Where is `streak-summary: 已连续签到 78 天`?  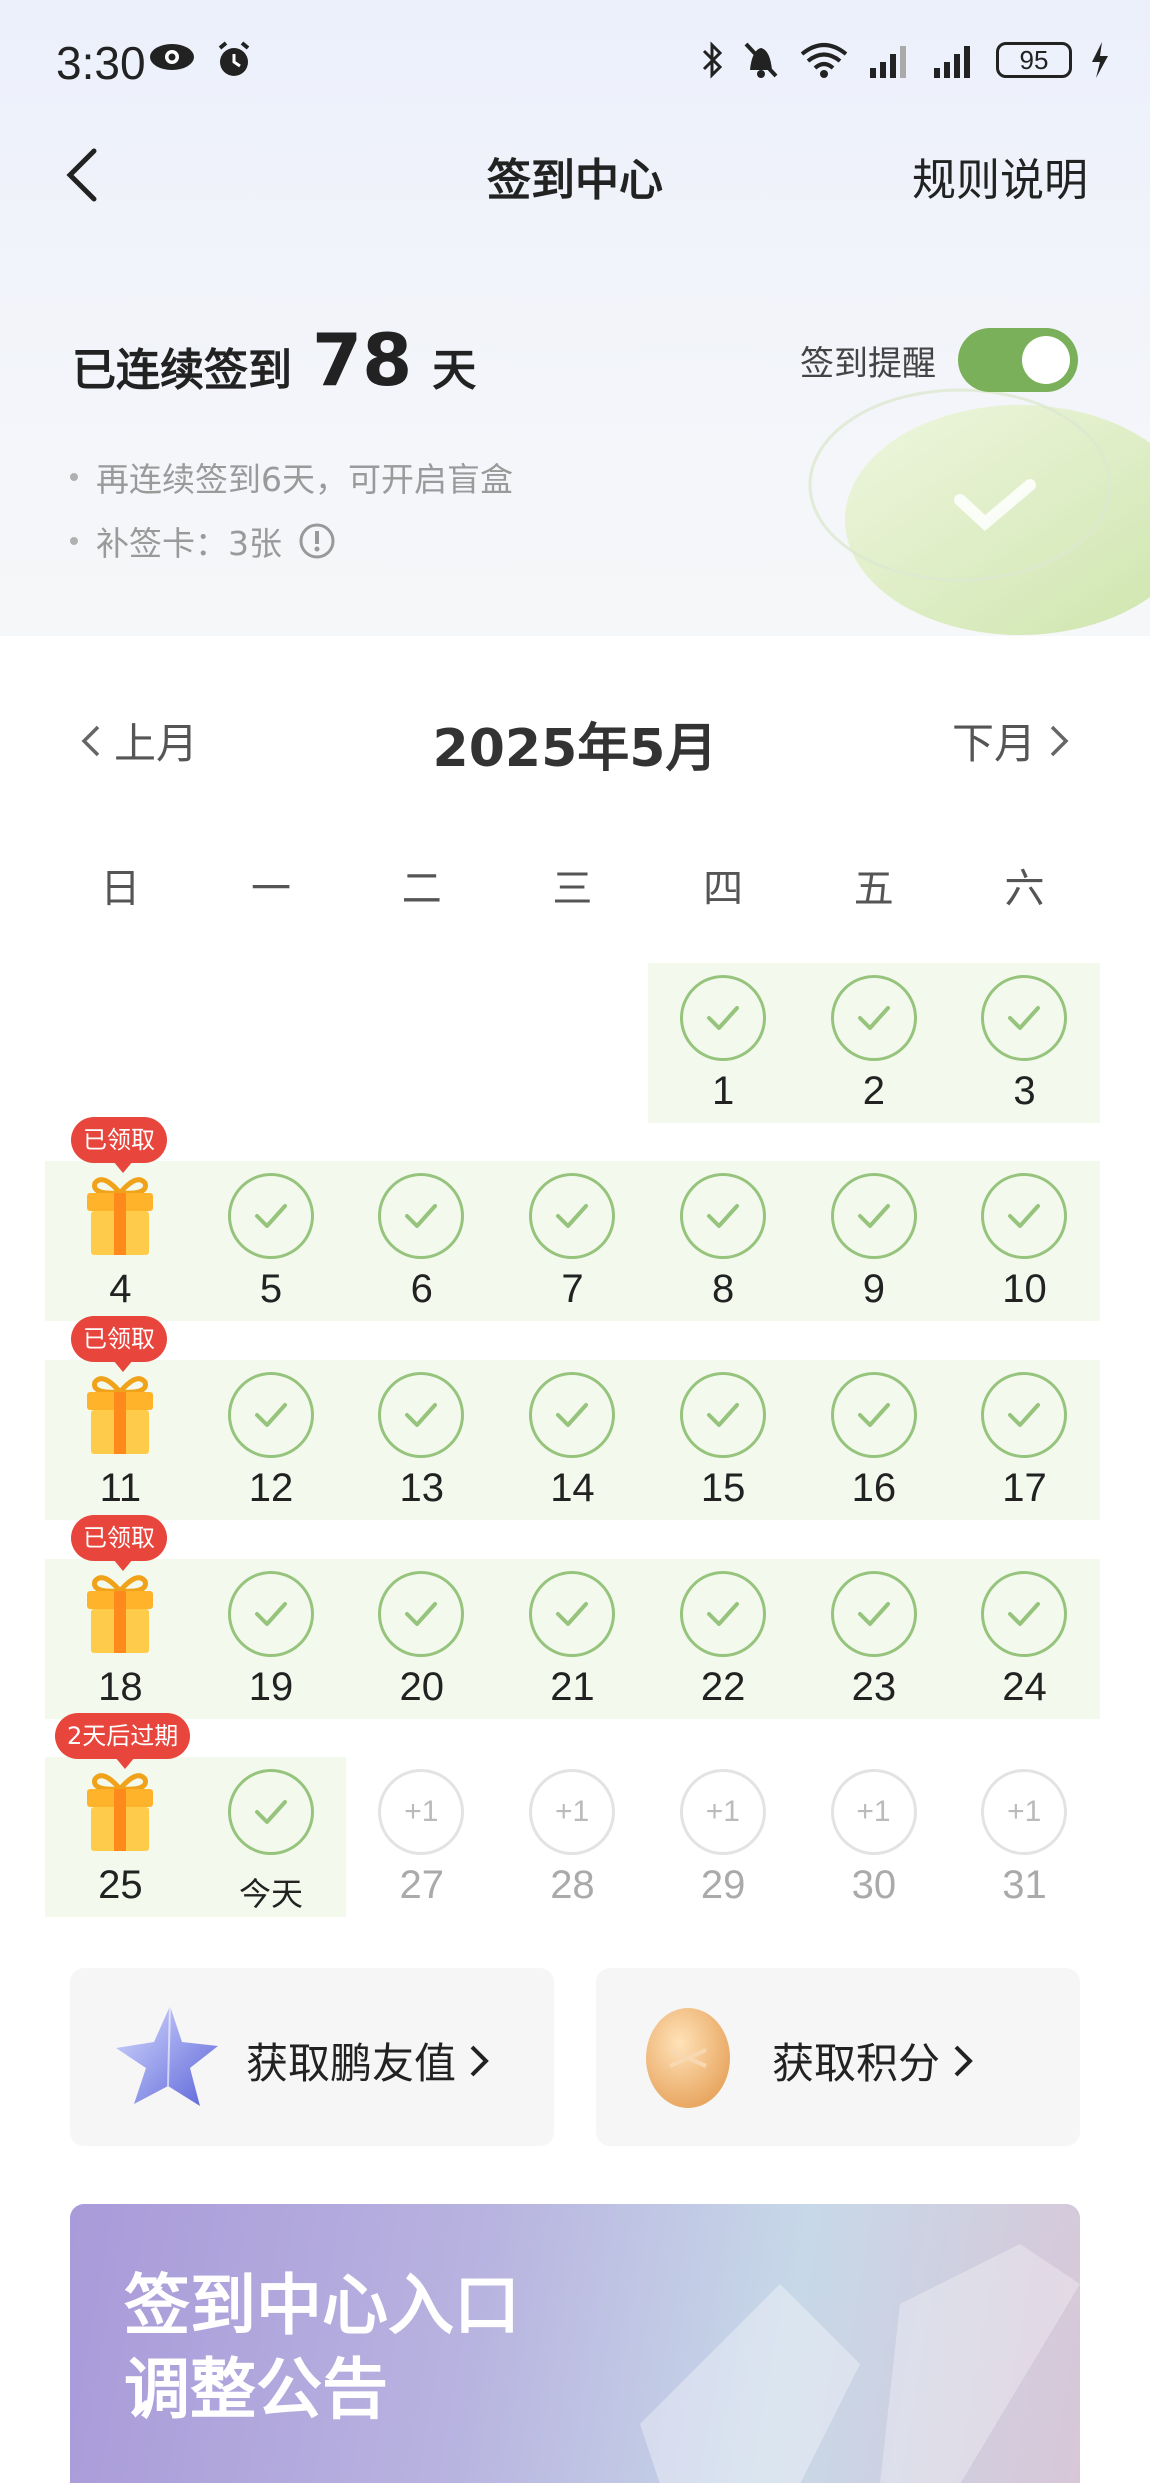 streak-summary: 已连续签到 78 天 is located at coordinates (274, 360).